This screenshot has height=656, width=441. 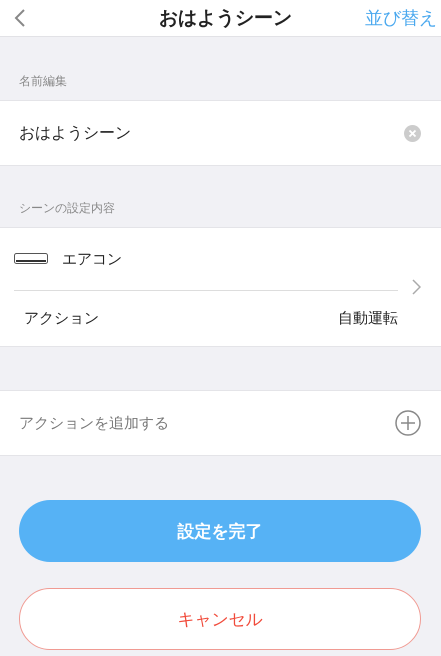 What do you see at coordinates (94, 423) in the screenshot?
I see `add-action-label: アクションを追加する` at bounding box center [94, 423].